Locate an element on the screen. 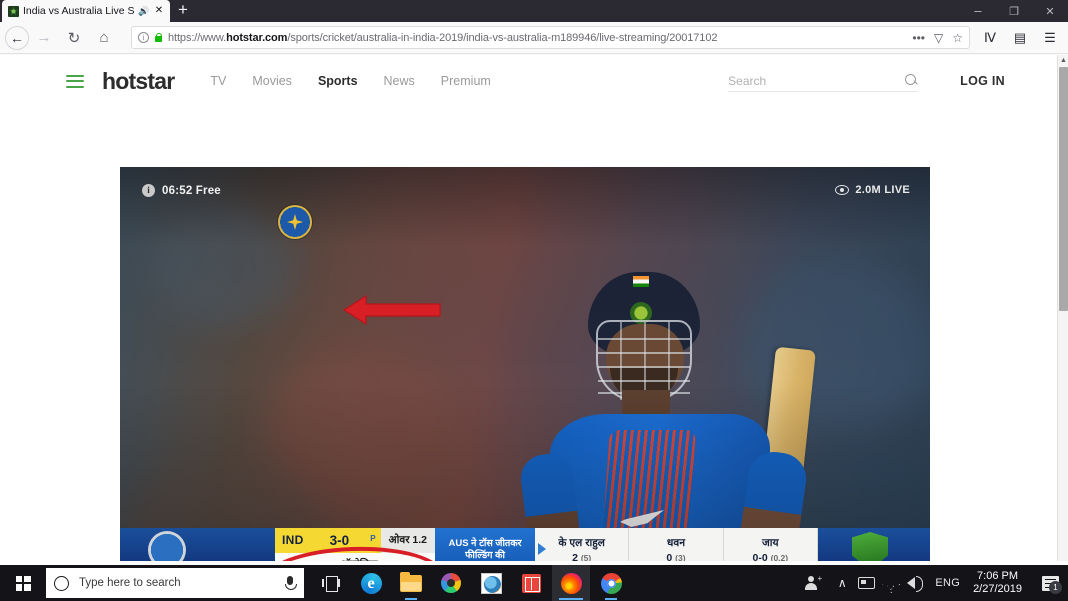  bcci-logo-watermark is located at coordinates (295, 222).